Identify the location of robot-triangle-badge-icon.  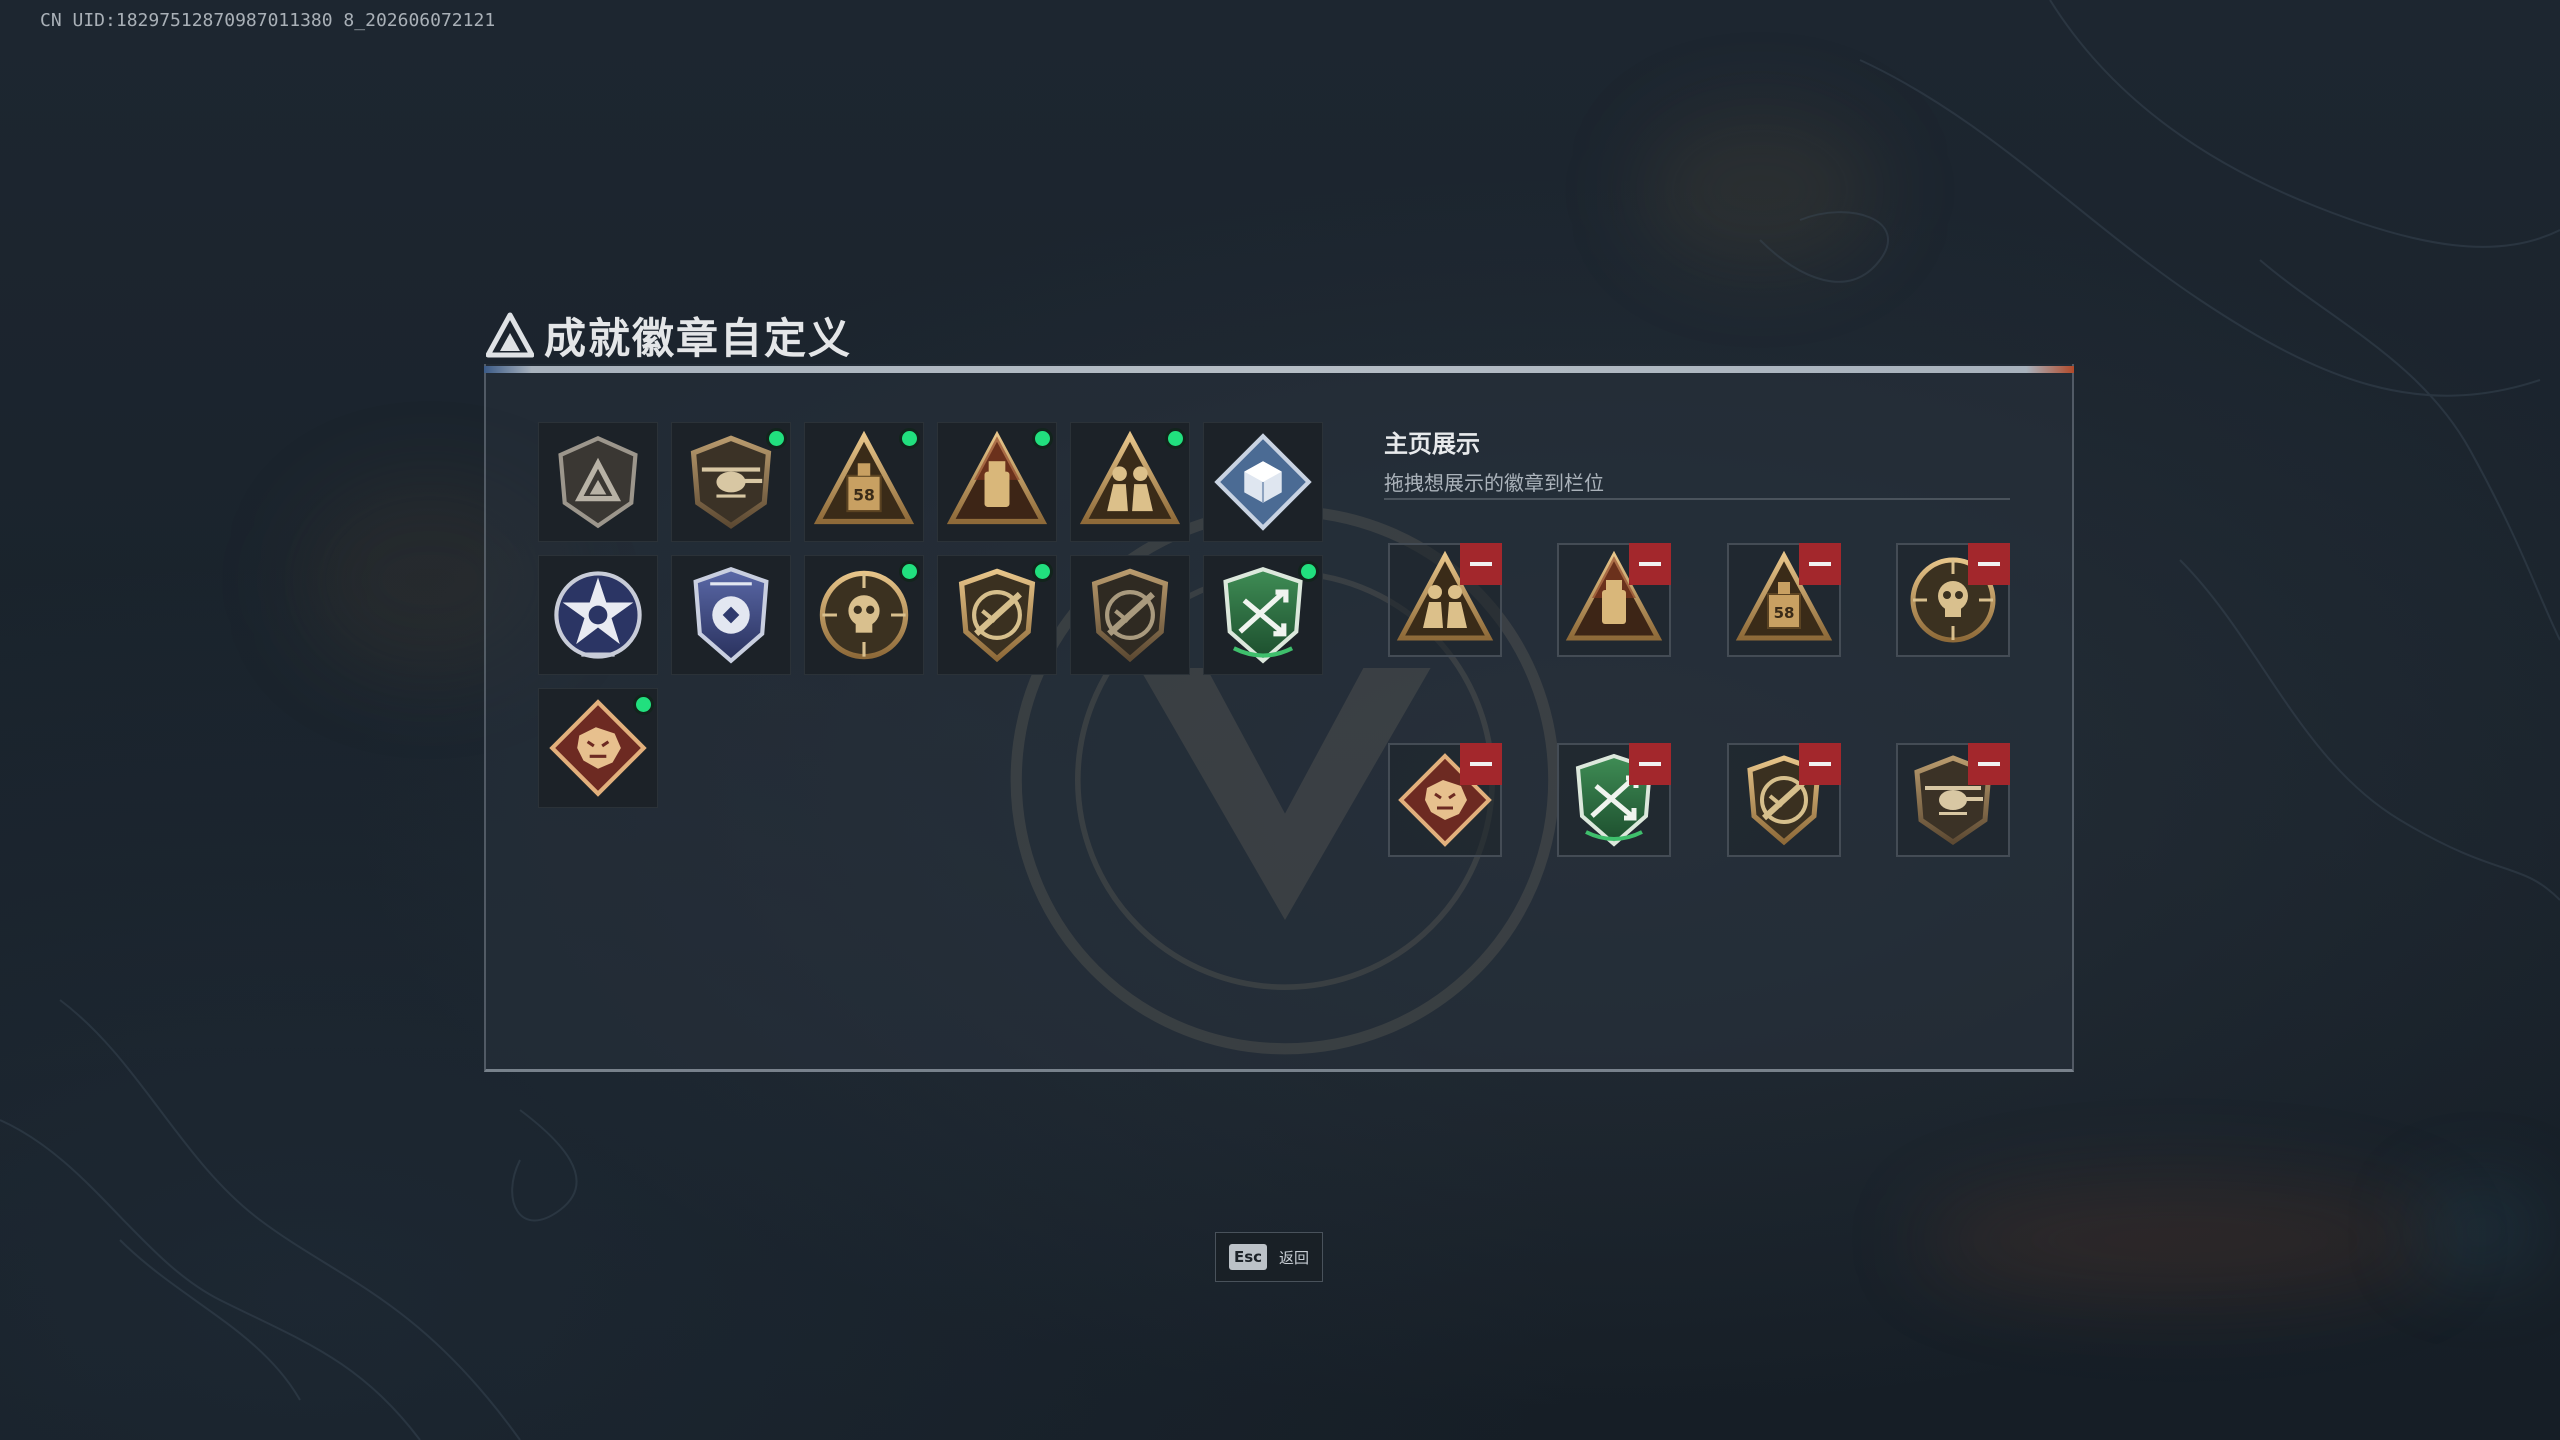
(997, 482).